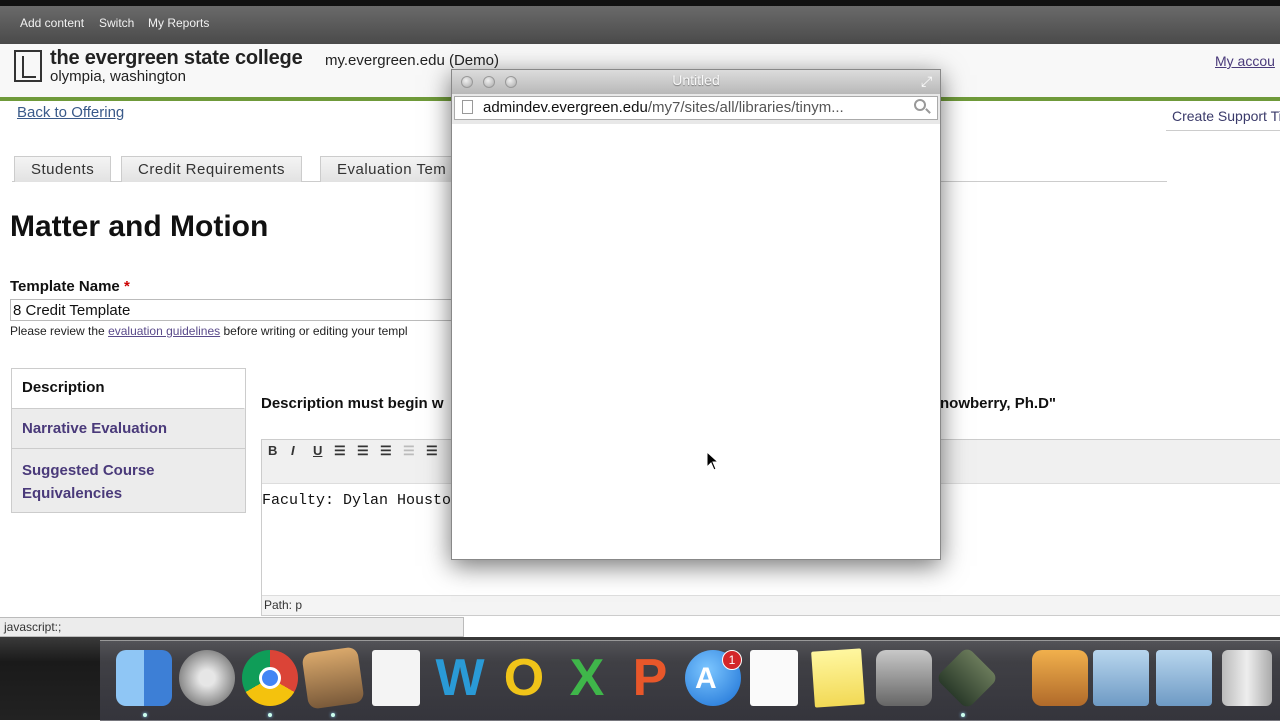 The height and width of the screenshot is (721, 1280). Describe the element at coordinates (333, 715) in the screenshot. I see `iphoto-running-indicator` at that location.